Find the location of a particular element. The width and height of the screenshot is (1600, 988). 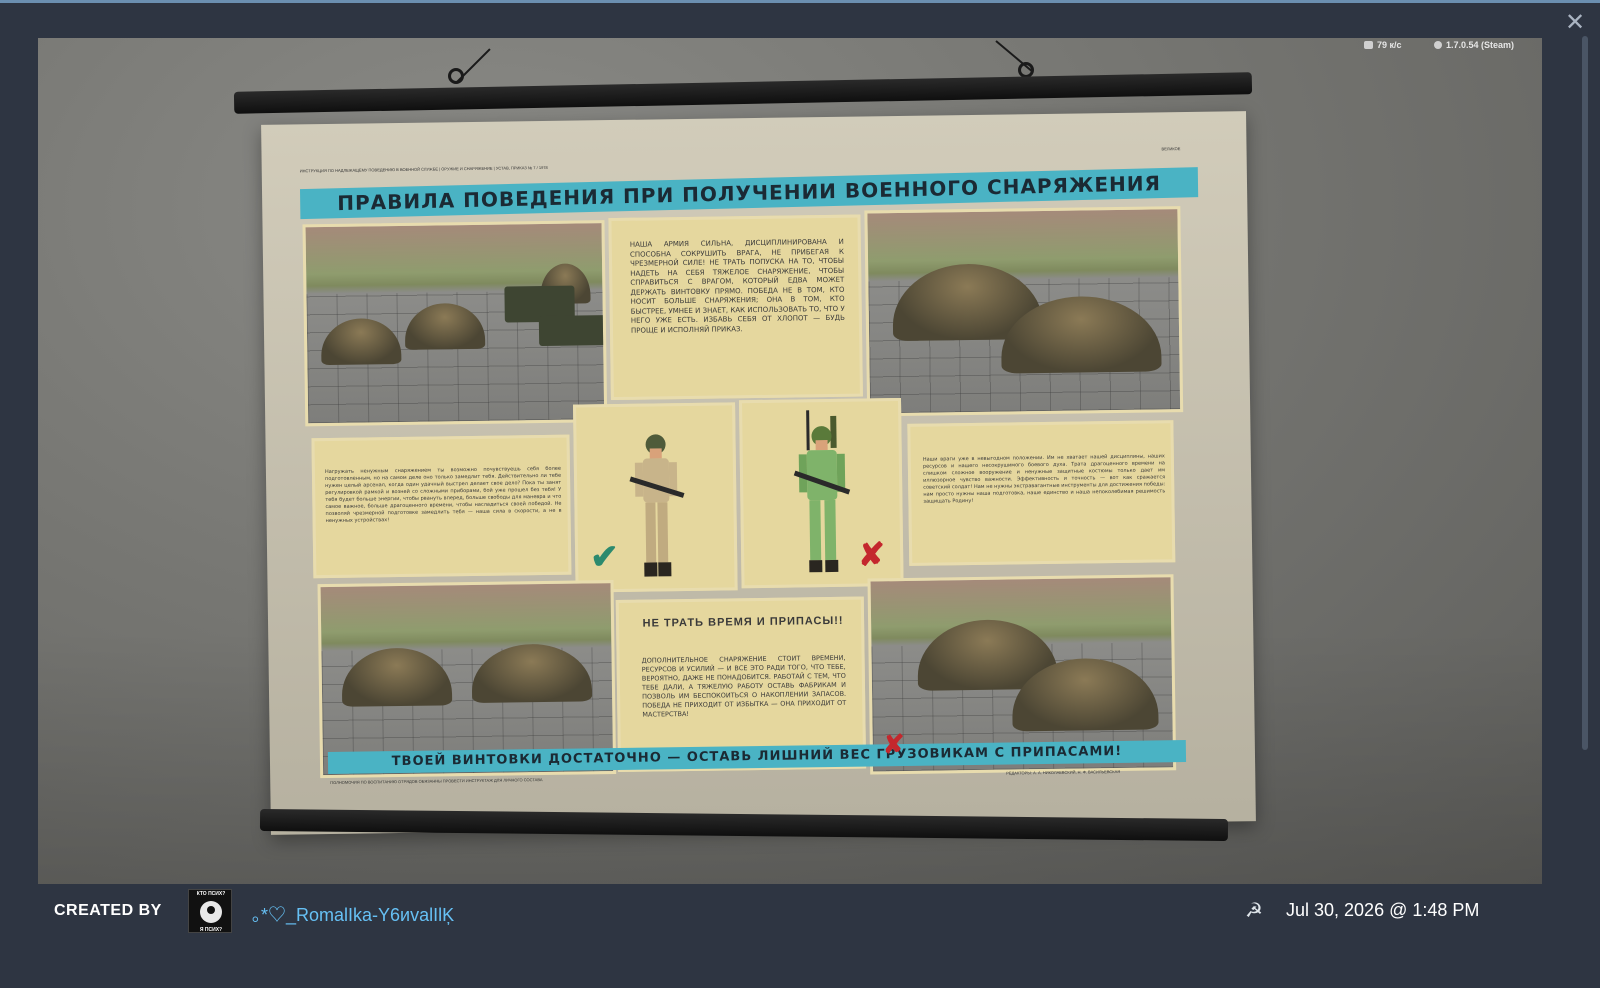

close-icon: ✕ is located at coordinates (1575, 23).